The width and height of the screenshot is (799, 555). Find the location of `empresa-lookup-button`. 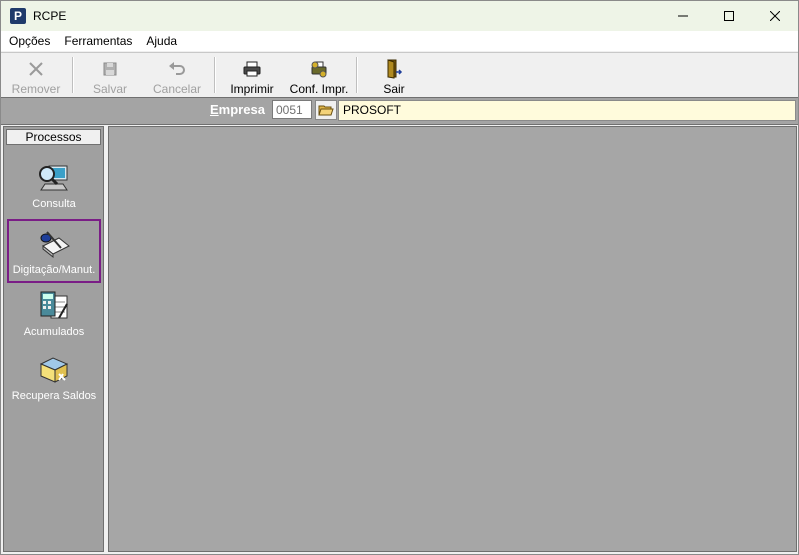

empresa-lookup-button is located at coordinates (326, 110).